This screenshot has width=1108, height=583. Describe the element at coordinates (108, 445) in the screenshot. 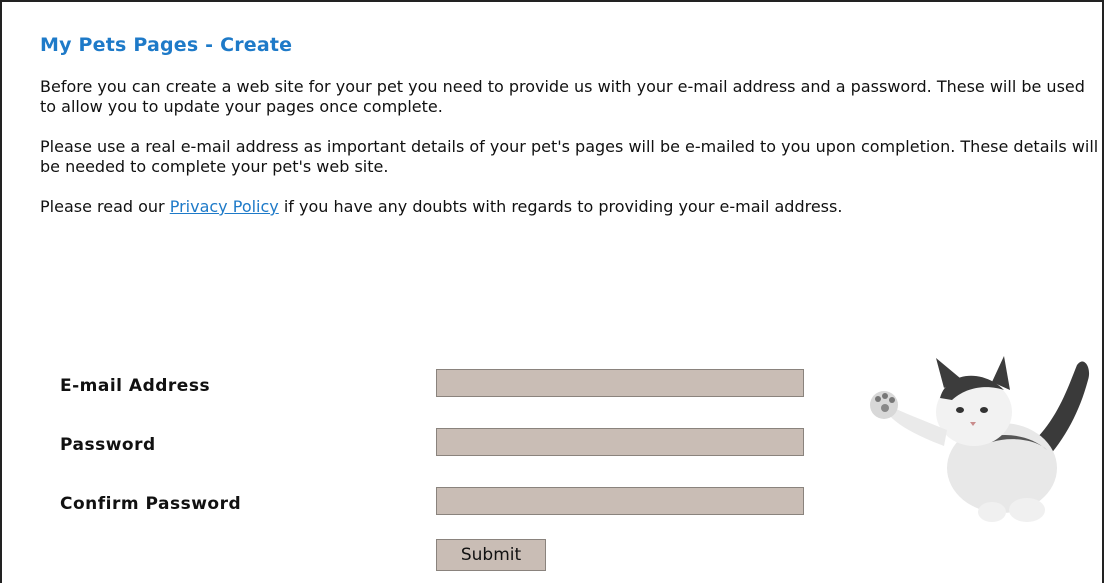

I see `password-label: Password` at that location.